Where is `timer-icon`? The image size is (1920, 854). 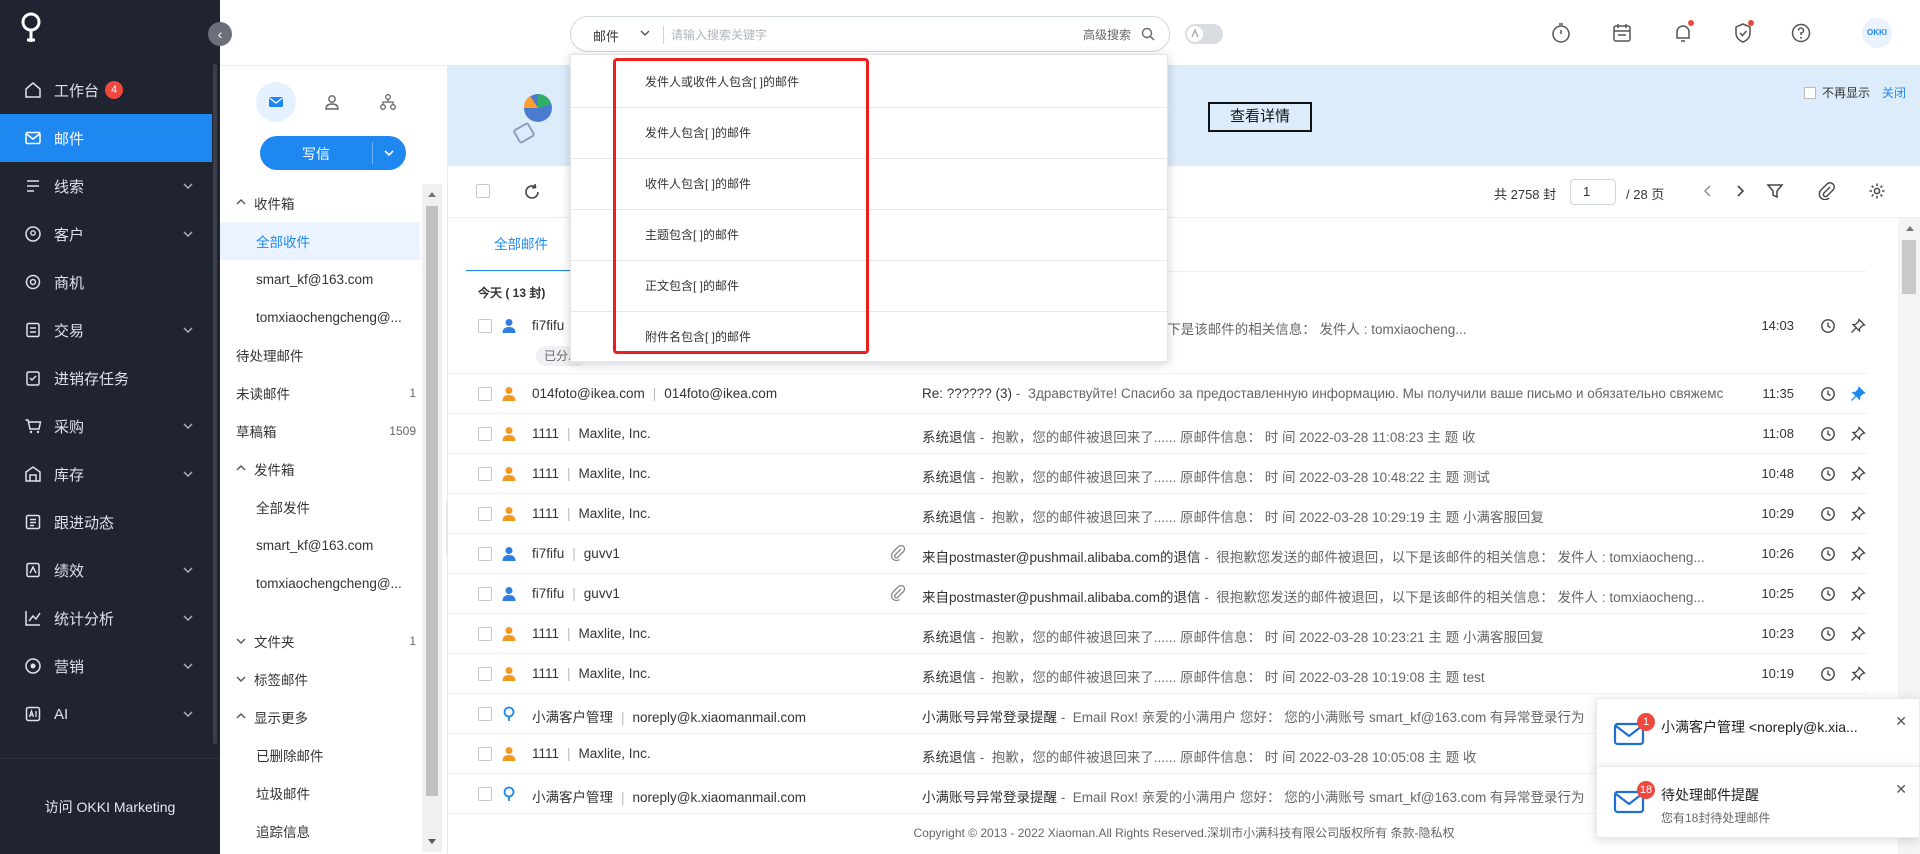
timer-icon is located at coordinates (1561, 33).